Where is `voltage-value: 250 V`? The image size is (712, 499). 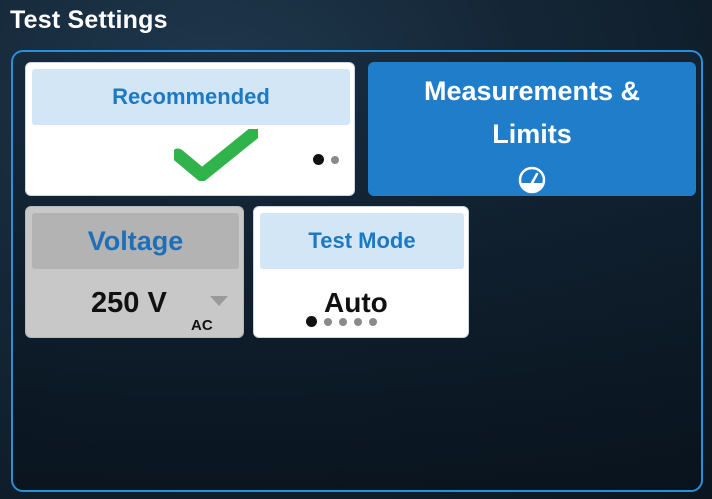 voltage-value: 250 V is located at coordinates (129, 303).